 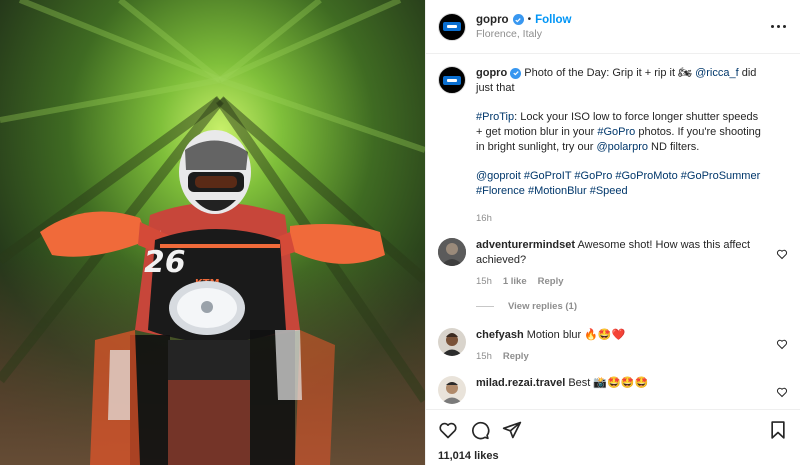 What do you see at coordinates (613, 27) in the screenshot?
I see `post-header: gopro • Follow Florence, Italy` at bounding box center [613, 27].